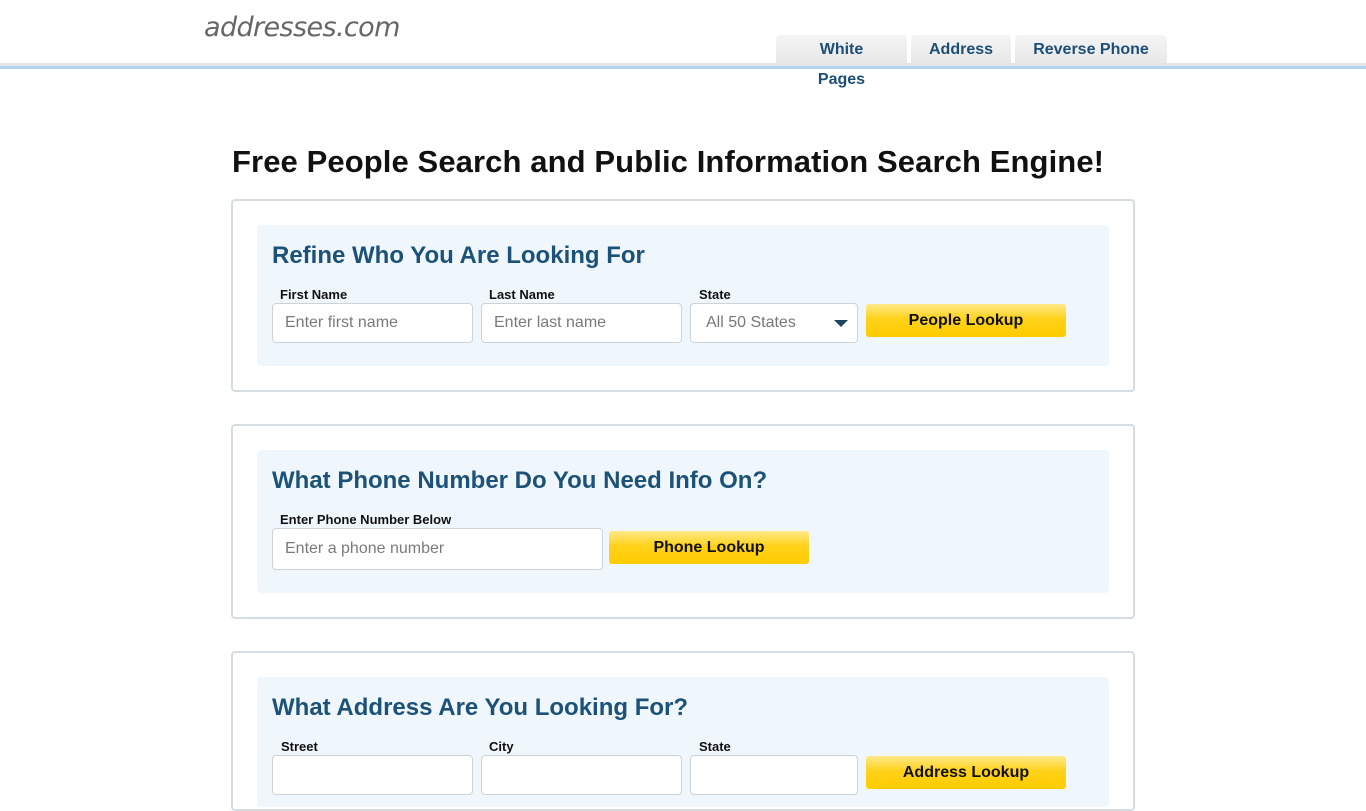 The image size is (1366, 811). Describe the element at coordinates (1091, 50) in the screenshot. I see `nav-tab-reverse-phone: Reverse Phone` at that location.